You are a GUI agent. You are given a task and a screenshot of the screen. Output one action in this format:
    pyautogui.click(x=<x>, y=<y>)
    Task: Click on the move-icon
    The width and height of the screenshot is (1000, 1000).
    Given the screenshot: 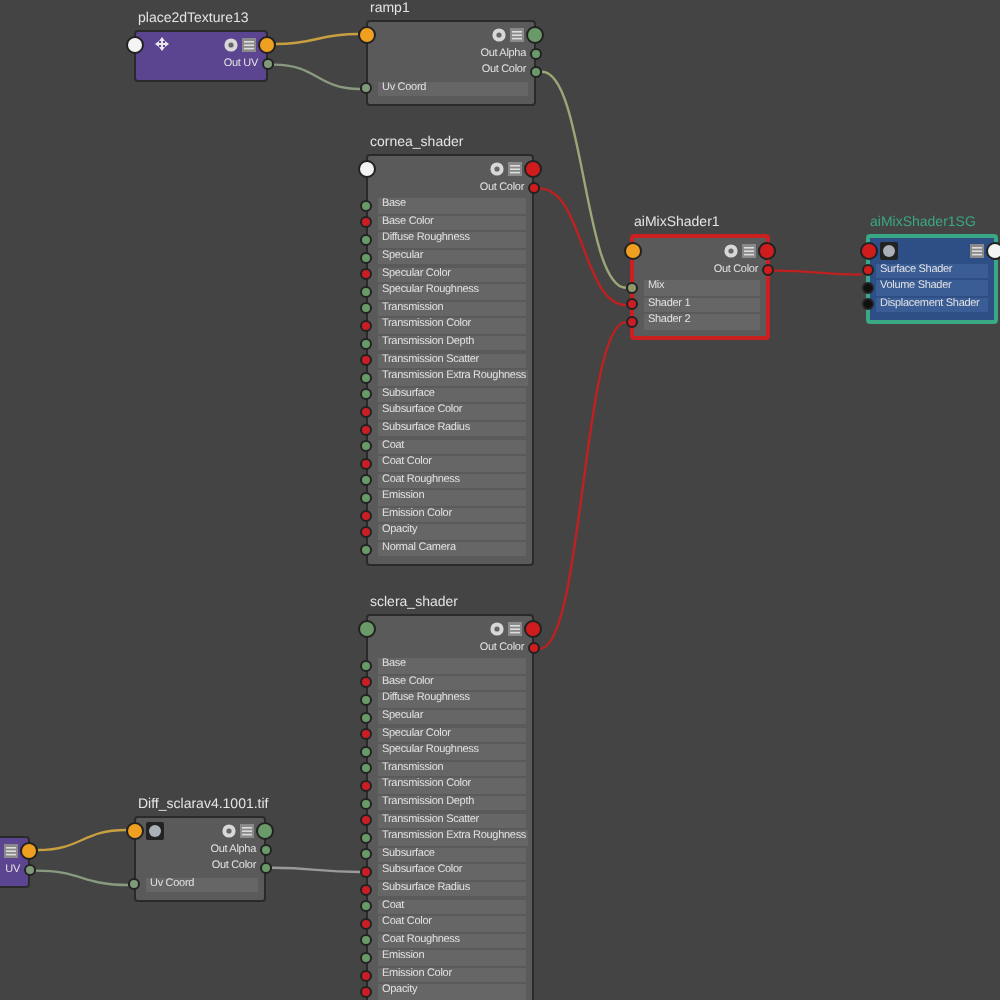 What is the action you would take?
    pyautogui.click(x=162, y=44)
    